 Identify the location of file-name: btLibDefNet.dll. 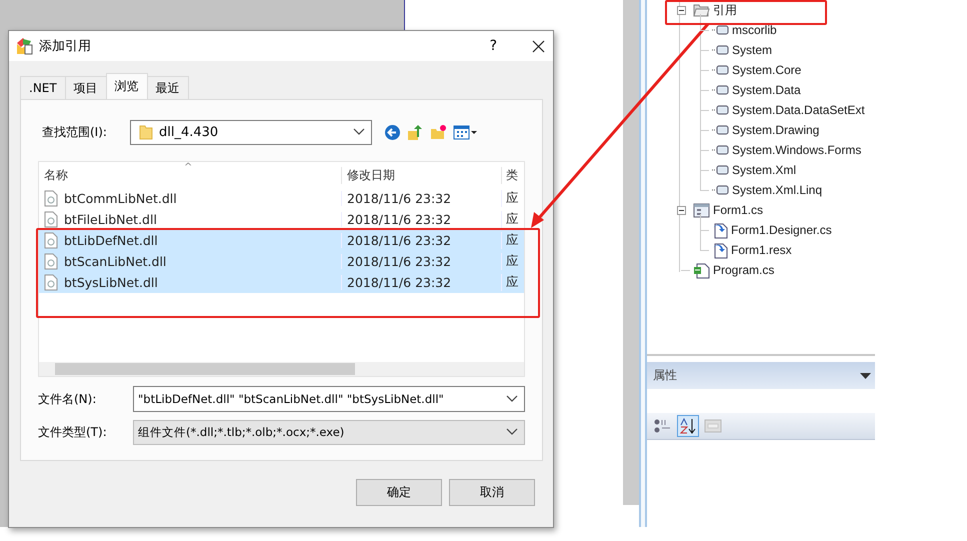
(111, 240).